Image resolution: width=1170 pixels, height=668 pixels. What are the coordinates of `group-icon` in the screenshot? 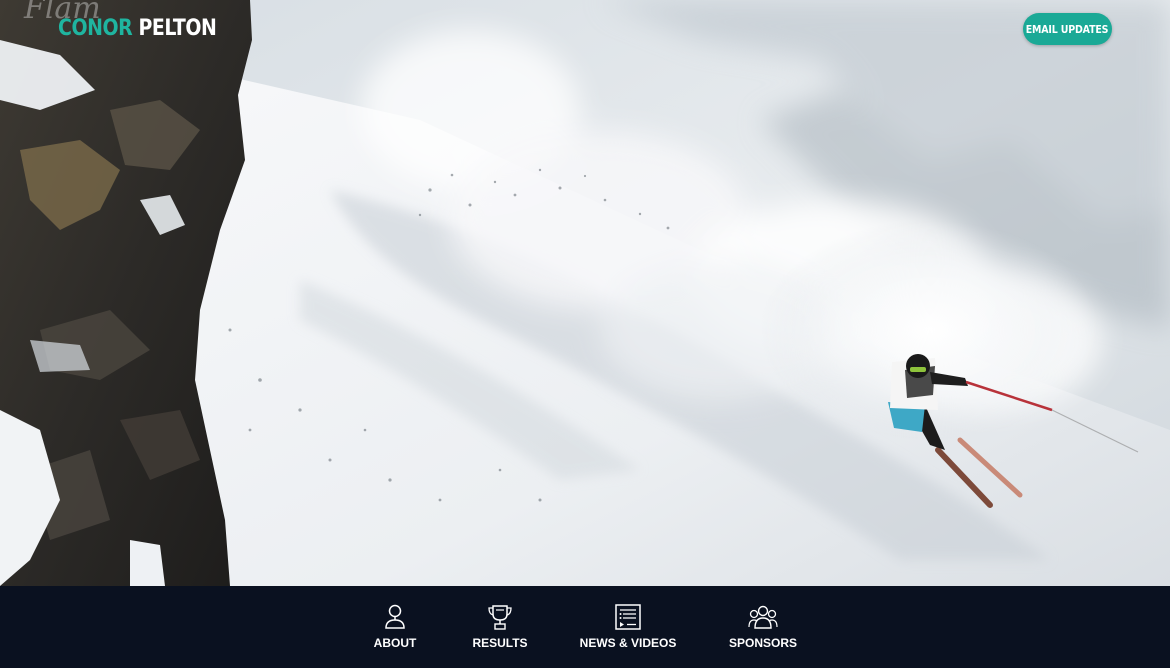 It's located at (763, 617).